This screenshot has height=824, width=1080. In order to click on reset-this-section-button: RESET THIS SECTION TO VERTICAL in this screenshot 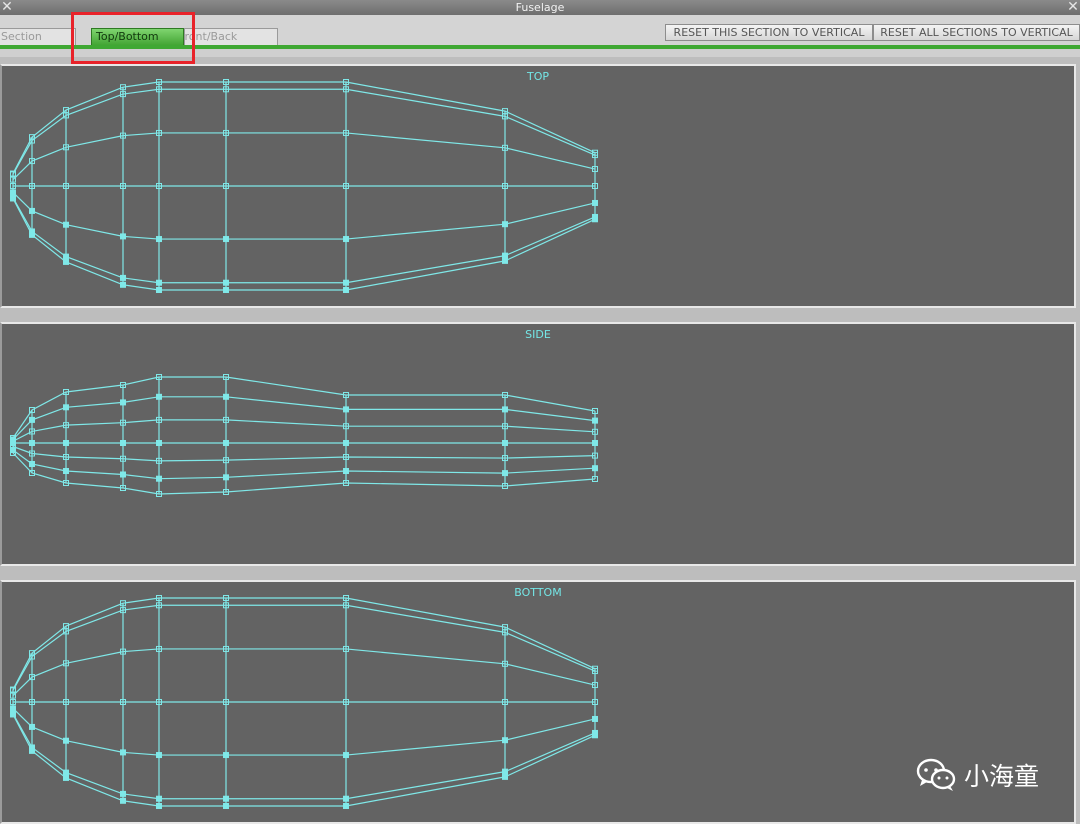, I will do `click(769, 32)`.